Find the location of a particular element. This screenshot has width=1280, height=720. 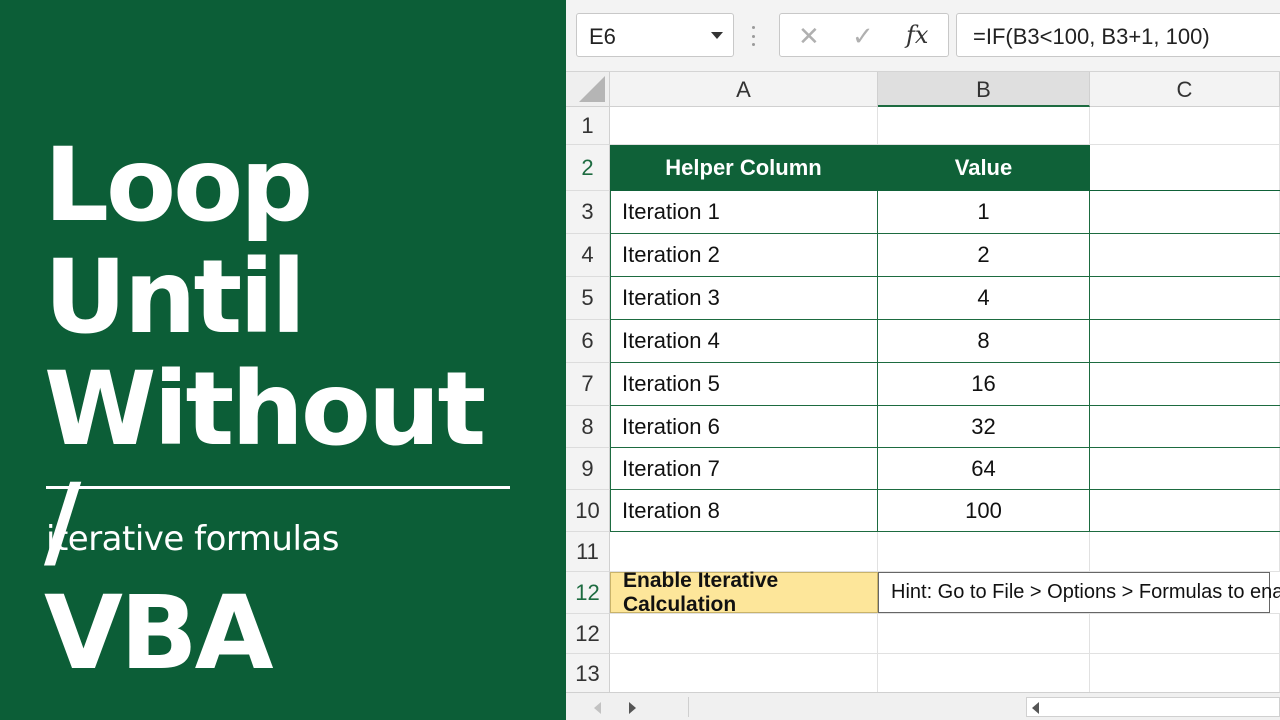

table-row: Iteration 5 16 is located at coordinates (945, 384).